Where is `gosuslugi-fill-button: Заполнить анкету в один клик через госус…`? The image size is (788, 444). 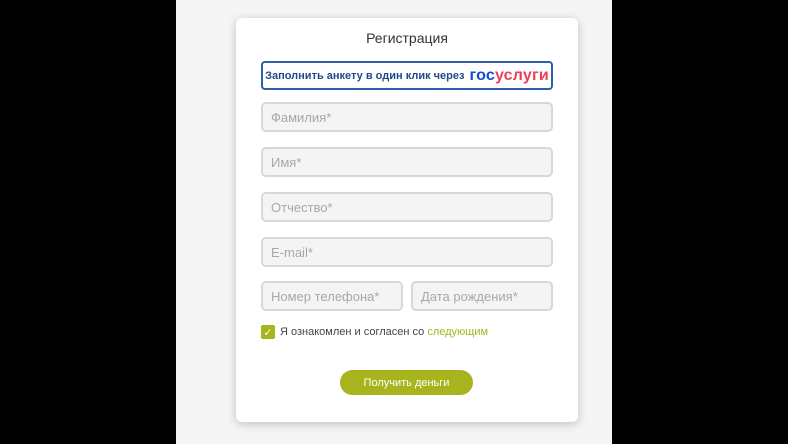 gosuslugi-fill-button: Заполнить анкету в один клик через госус… is located at coordinates (407, 75).